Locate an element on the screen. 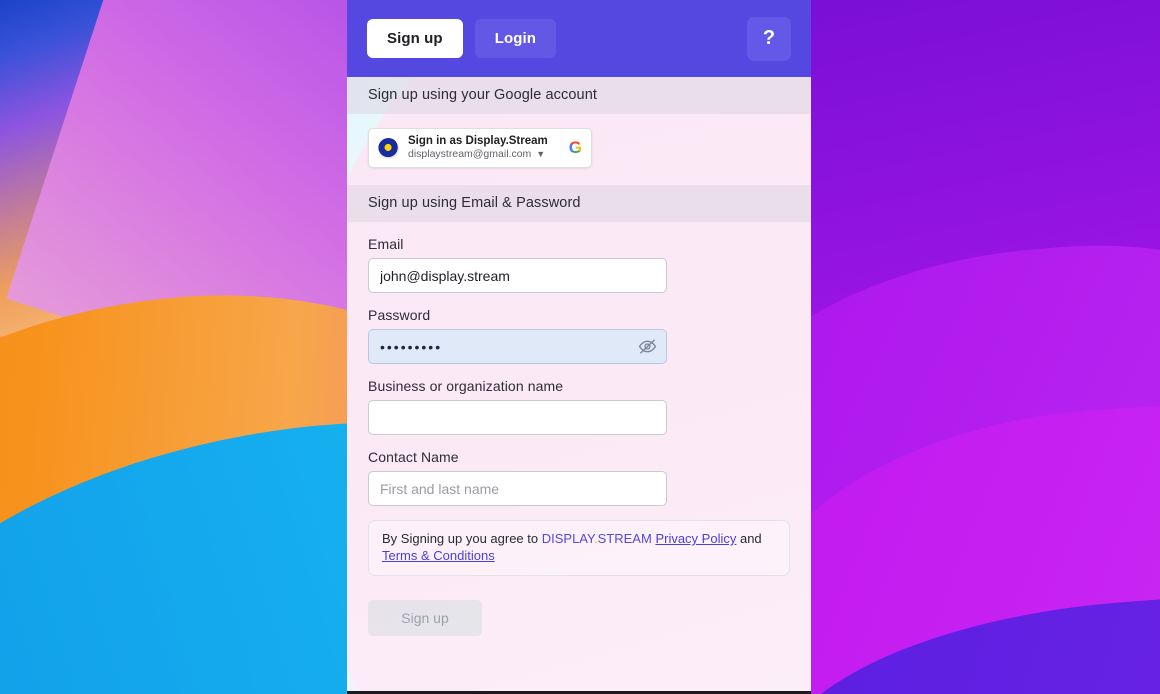  contact-name-input is located at coordinates (517, 488).